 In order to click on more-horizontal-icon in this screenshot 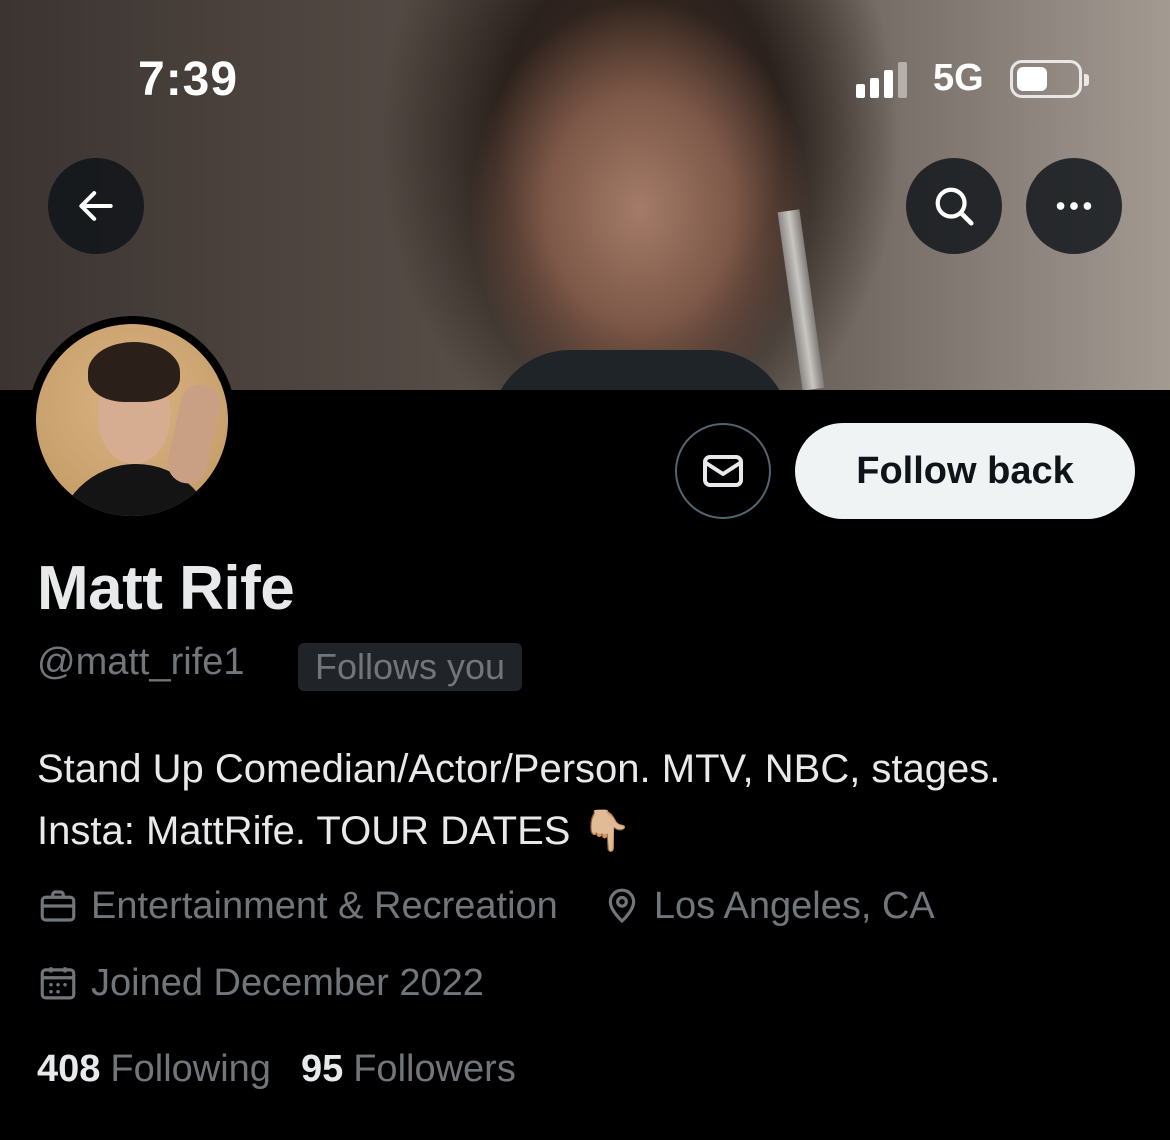, I will do `click(1074, 206)`.